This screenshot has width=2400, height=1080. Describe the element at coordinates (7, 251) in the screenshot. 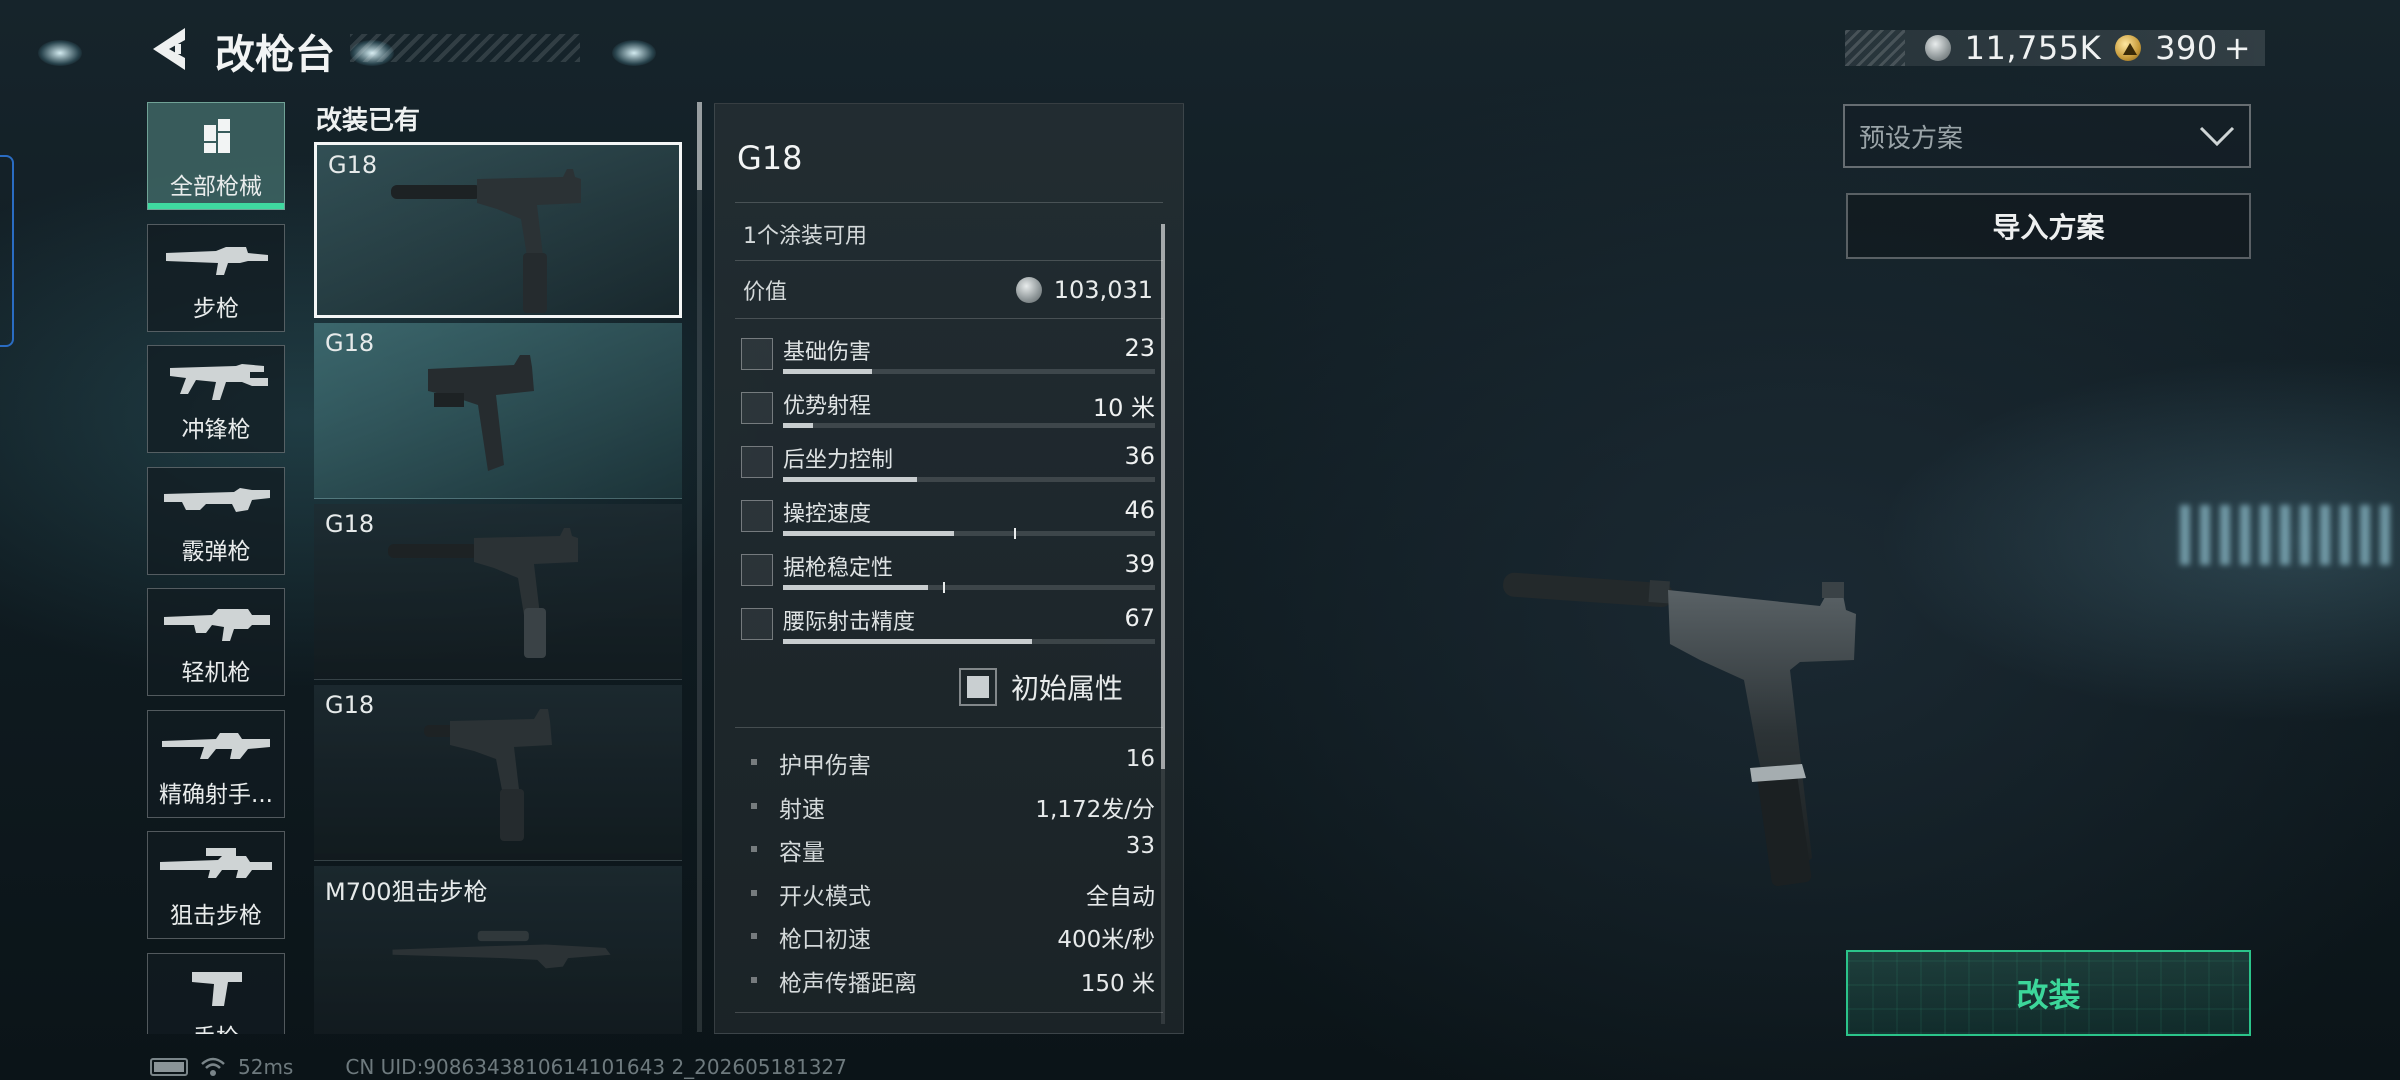

I see `side-drawer-handle` at that location.